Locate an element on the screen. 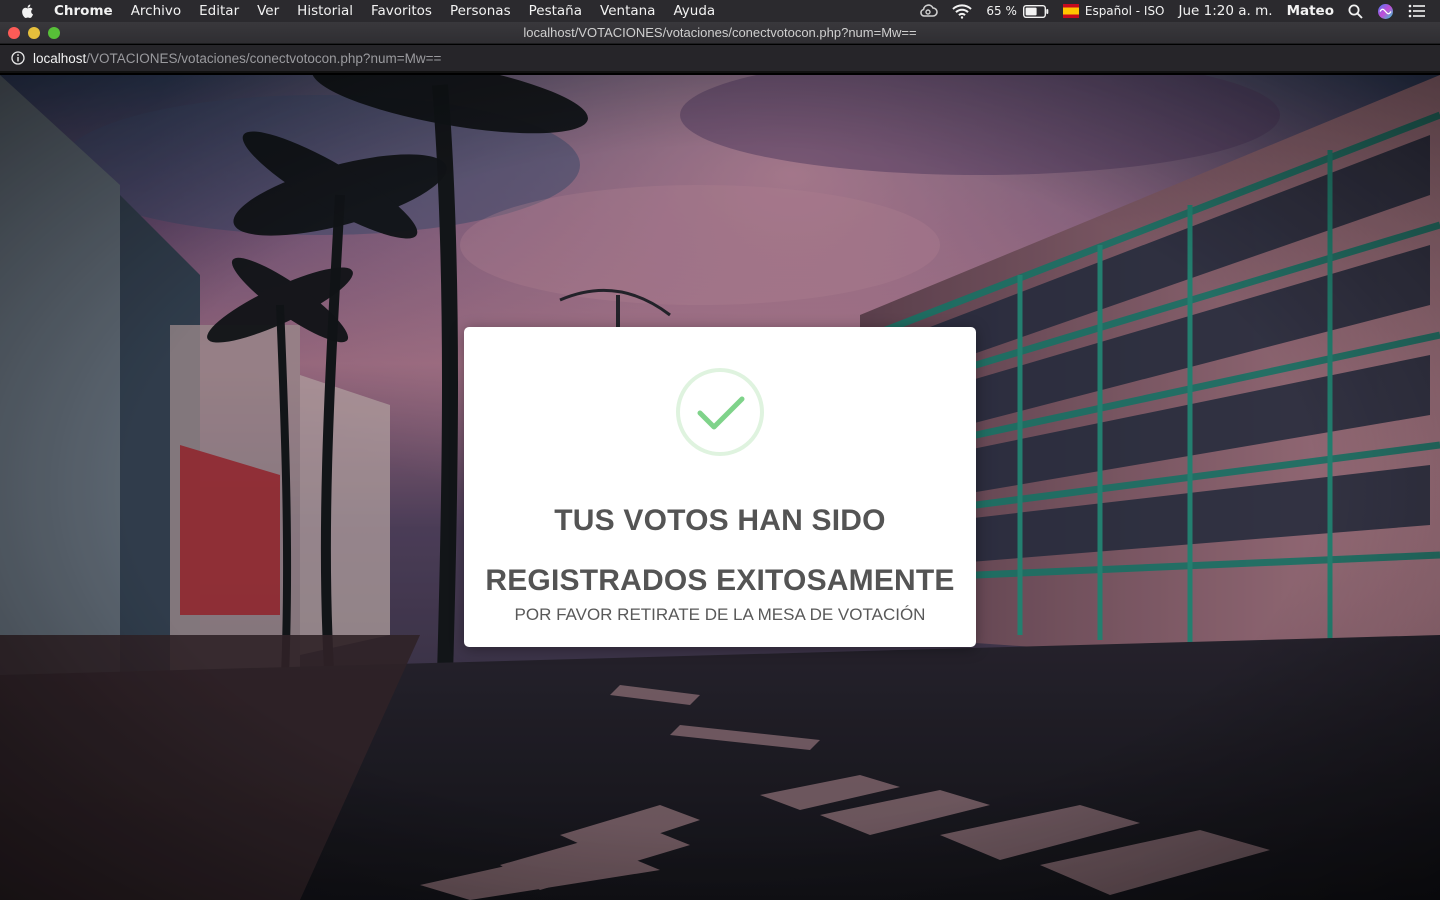 The width and height of the screenshot is (1440, 900). menu-archivo: Archivo is located at coordinates (156, 11).